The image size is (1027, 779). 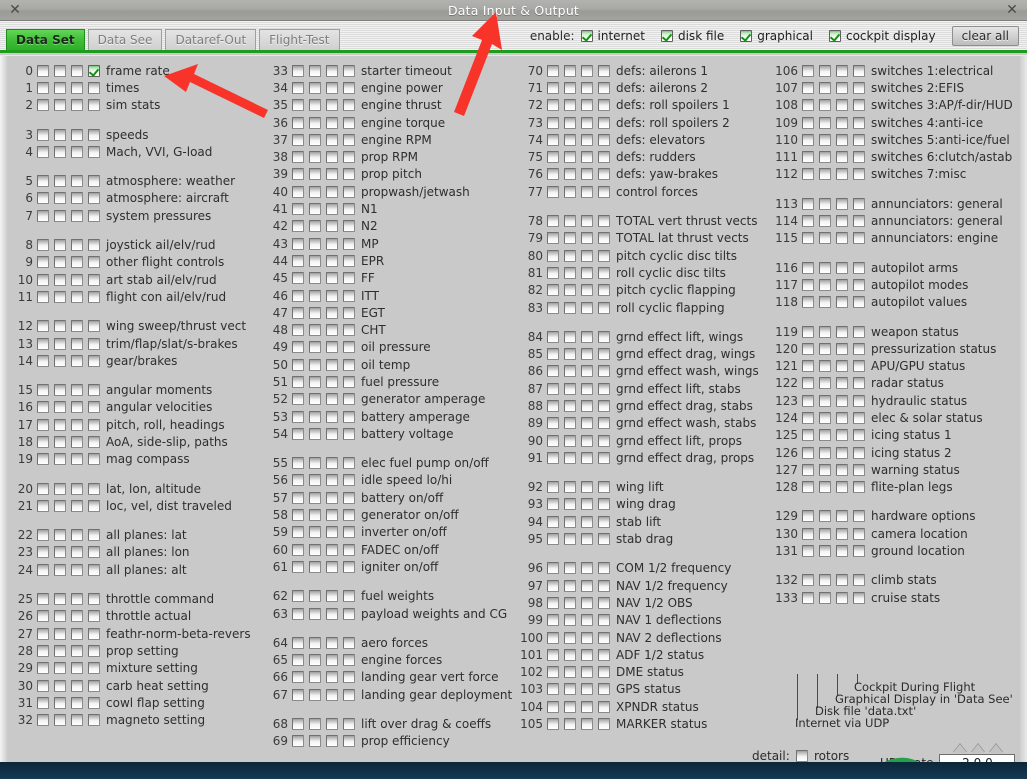 I want to click on tab-dataref-out: Dataref-Out, so click(x=211, y=39).